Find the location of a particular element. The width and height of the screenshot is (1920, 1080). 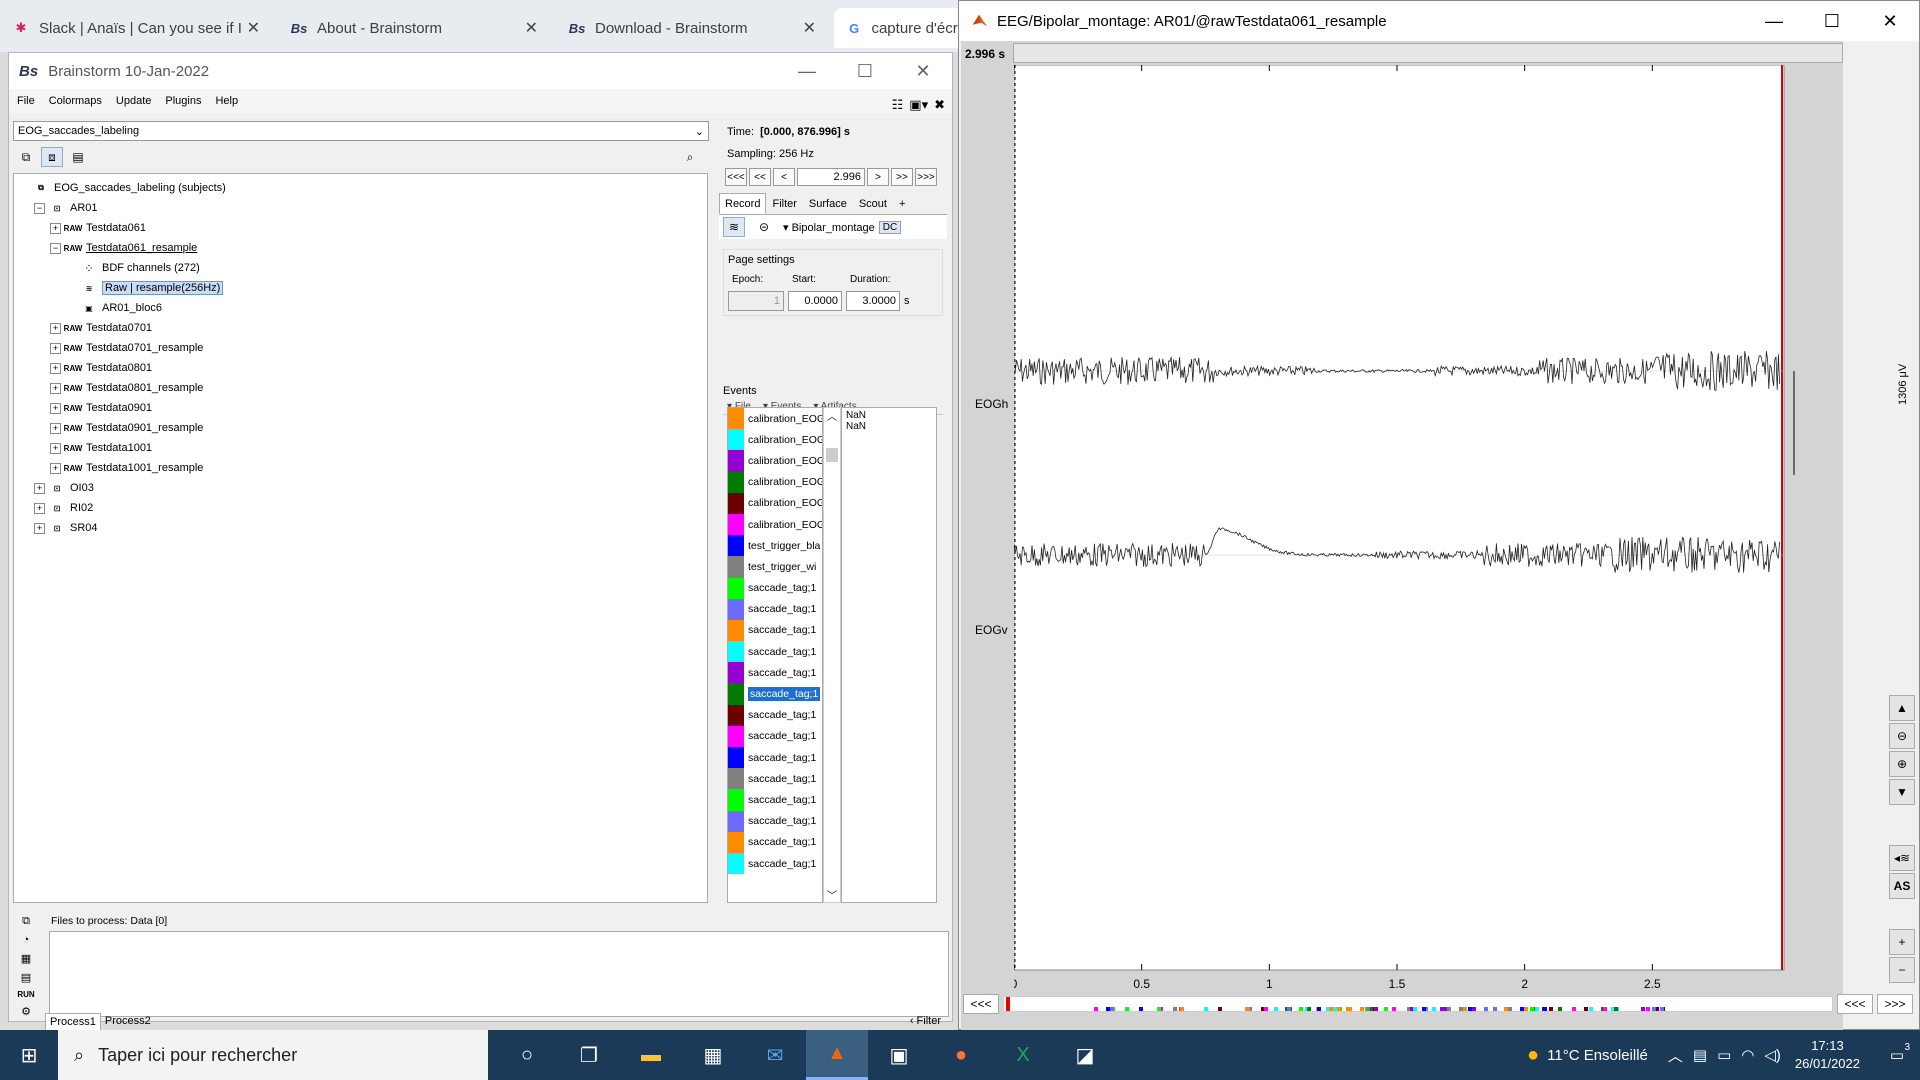

minimize-button: — is located at coordinates (1774, 21).